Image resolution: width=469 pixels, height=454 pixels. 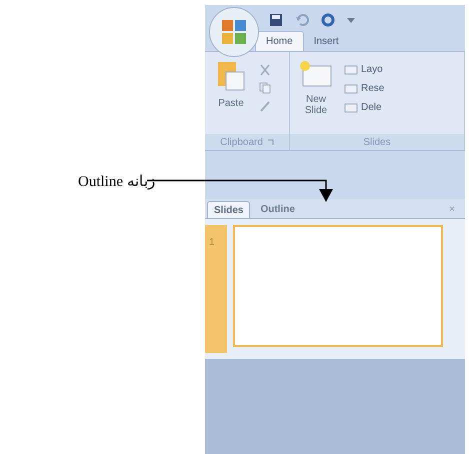 I want to click on pane-tab: Slides, so click(x=228, y=209).